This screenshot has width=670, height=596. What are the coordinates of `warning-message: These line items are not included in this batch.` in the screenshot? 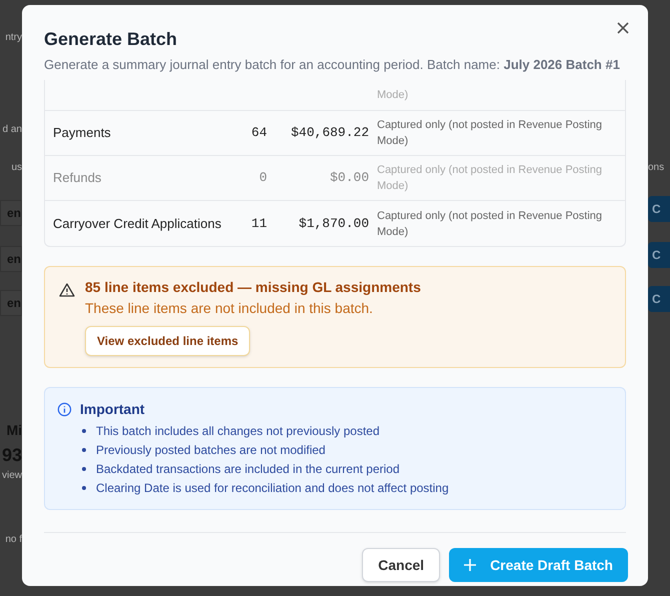 It's located at (229, 308).